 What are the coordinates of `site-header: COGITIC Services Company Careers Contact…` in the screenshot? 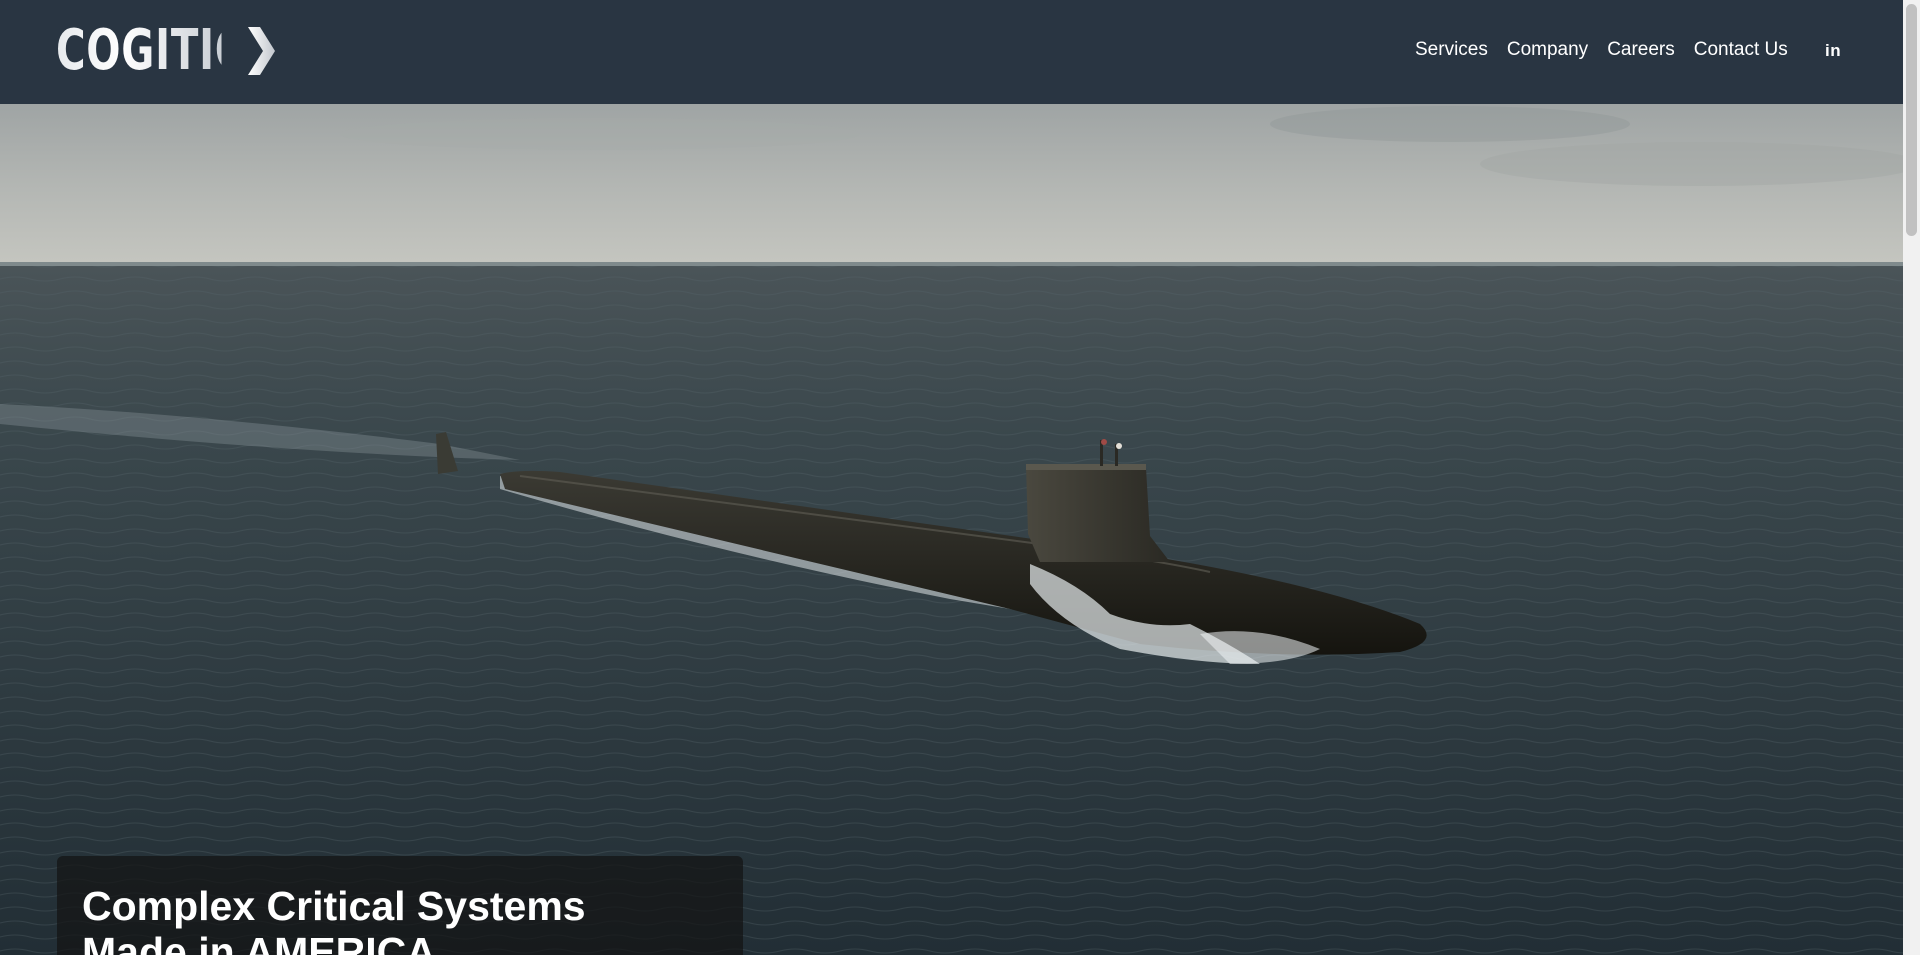 It's located at (951, 52).